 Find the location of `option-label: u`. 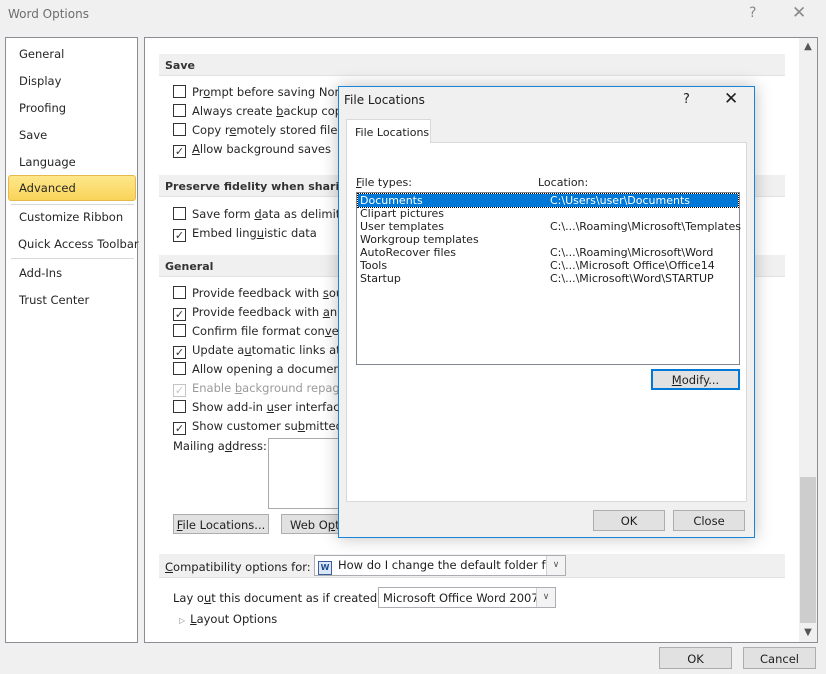

option-label: u is located at coordinates (248, 350).